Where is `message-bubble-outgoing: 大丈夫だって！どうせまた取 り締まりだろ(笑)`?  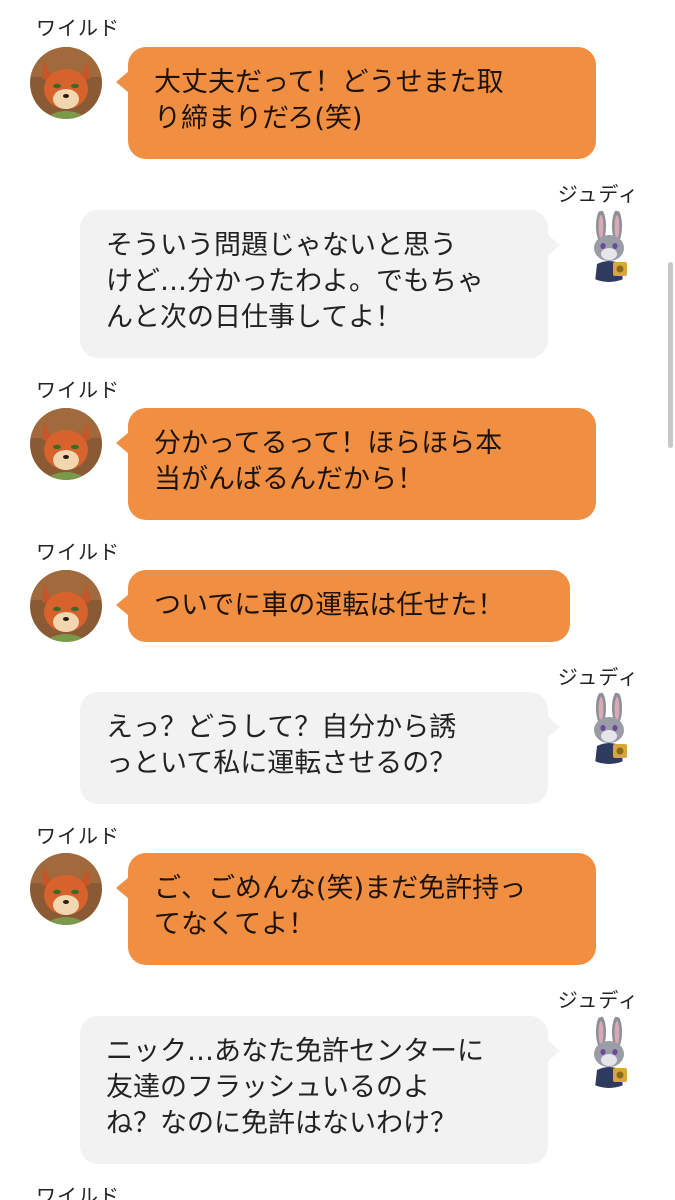 message-bubble-outgoing: 大丈夫だって！どうせまた取 り締まりだろ(笑) is located at coordinates (356, 103).